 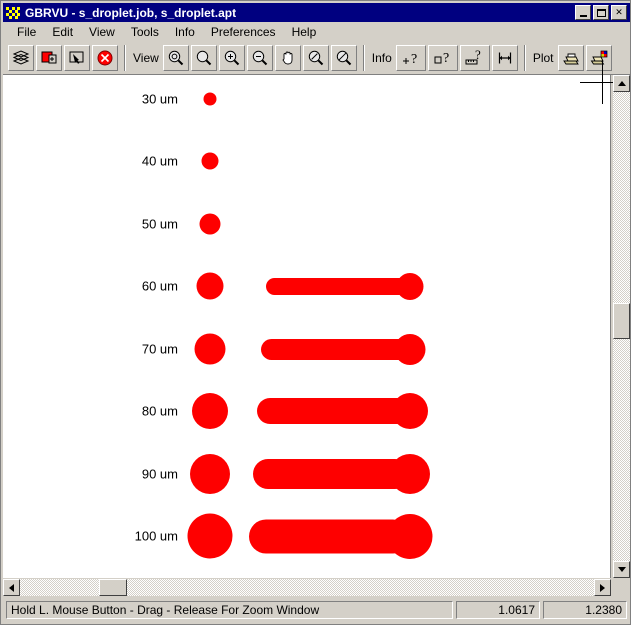 I want to click on magnifier-full-icon, so click(x=176, y=58).